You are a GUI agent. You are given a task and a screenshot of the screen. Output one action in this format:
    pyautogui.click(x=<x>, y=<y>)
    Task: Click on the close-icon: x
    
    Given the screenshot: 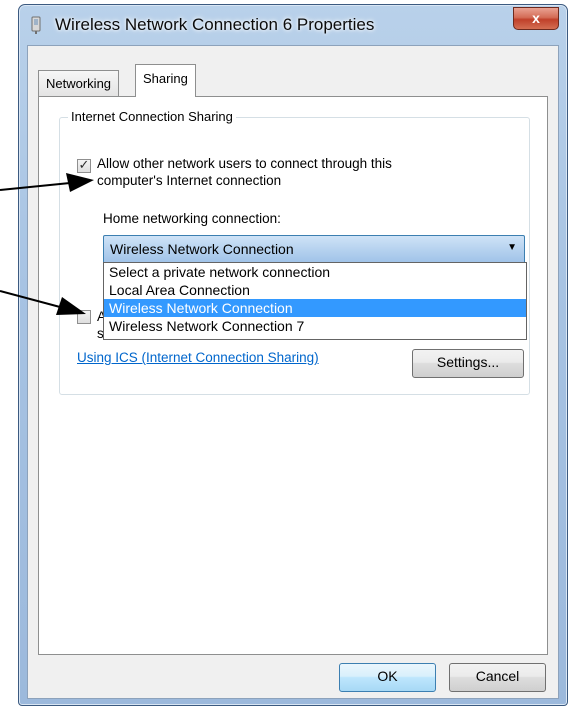 What is the action you would take?
    pyautogui.click(x=536, y=18)
    